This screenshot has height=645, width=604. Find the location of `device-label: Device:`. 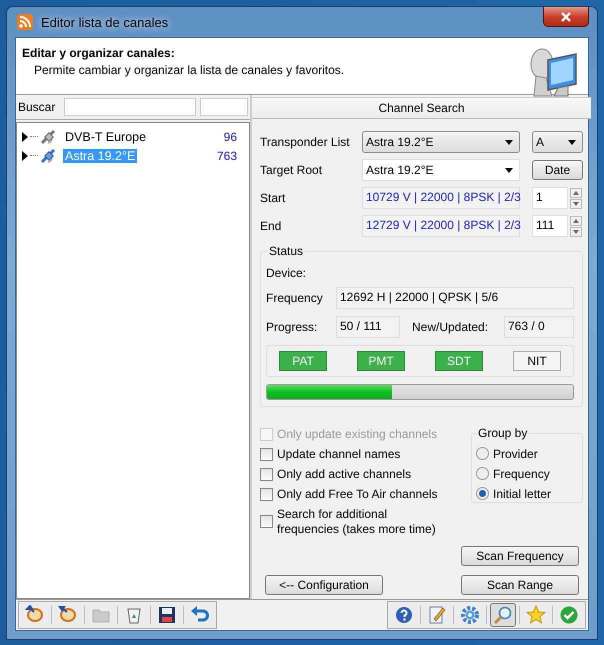

device-label: Device: is located at coordinates (287, 273).